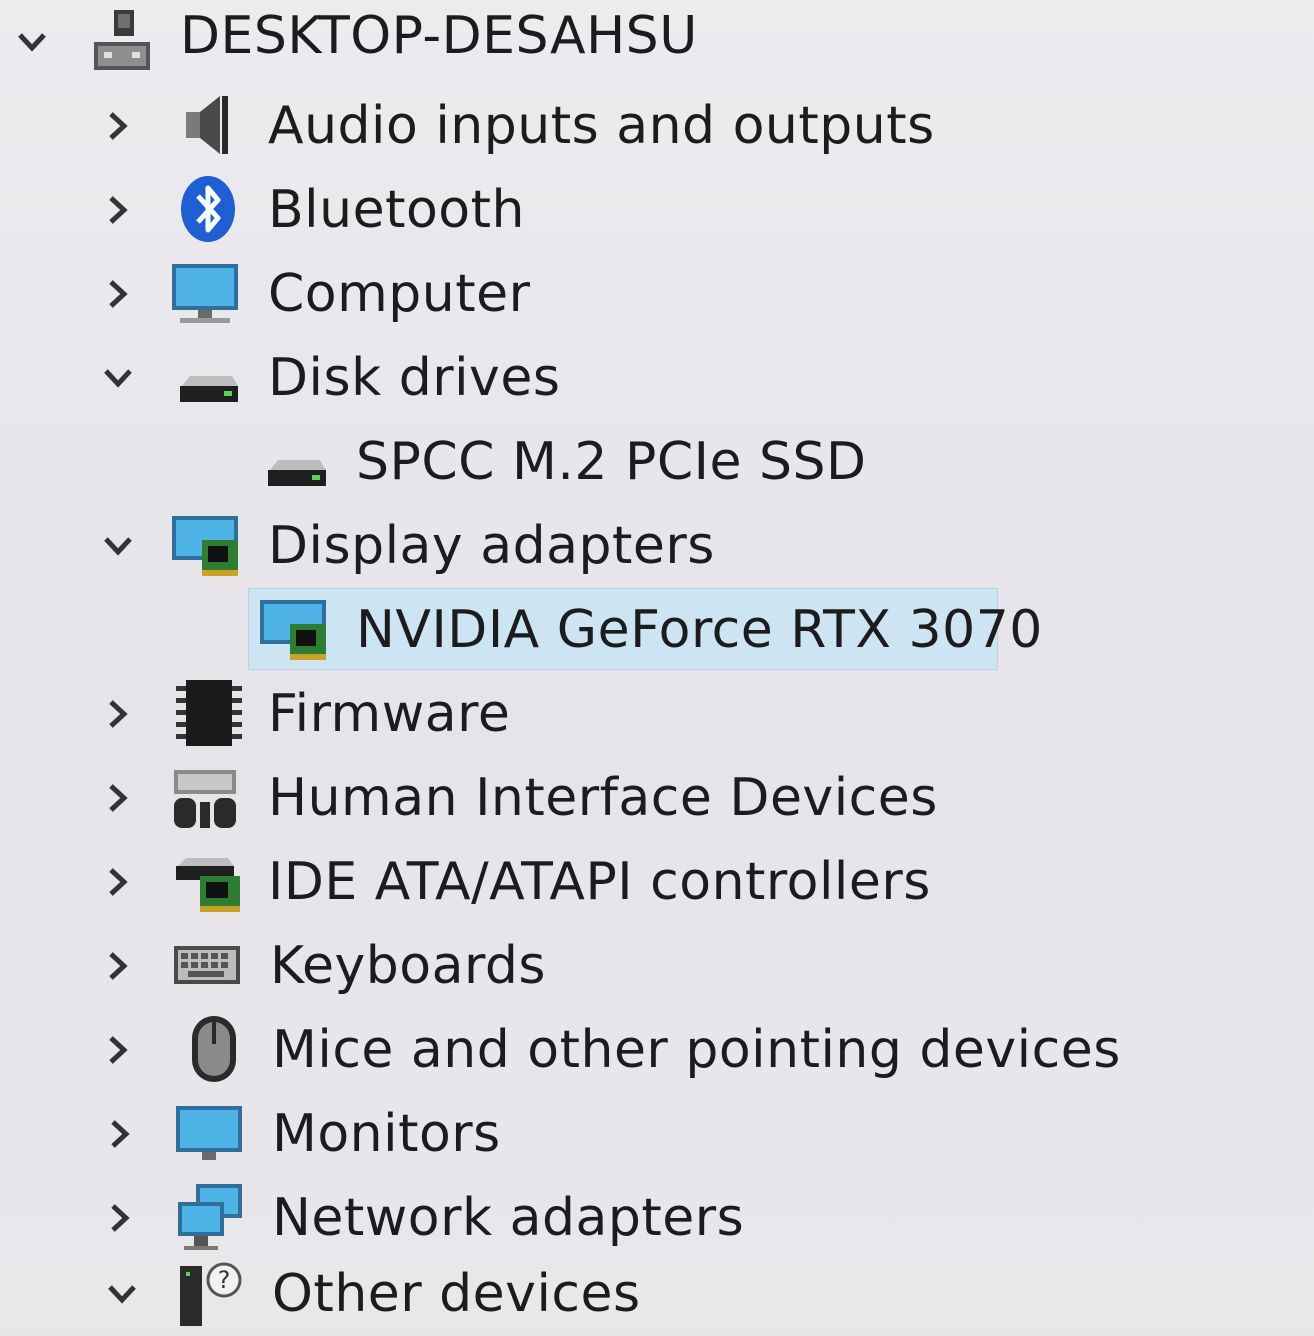 The height and width of the screenshot is (1336, 1314). What do you see at coordinates (414, 378) in the screenshot?
I see `tree-item-label: Disk drives` at bounding box center [414, 378].